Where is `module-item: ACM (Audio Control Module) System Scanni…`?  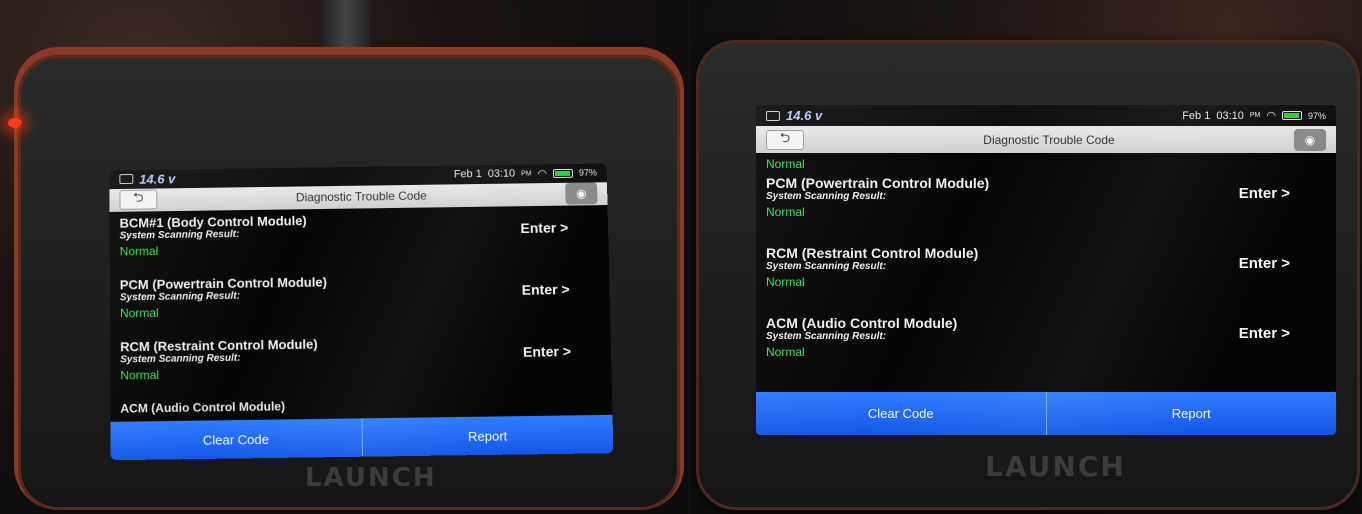
module-item: ACM (Audio Control Module) System Scanni… is located at coordinates (1046, 350).